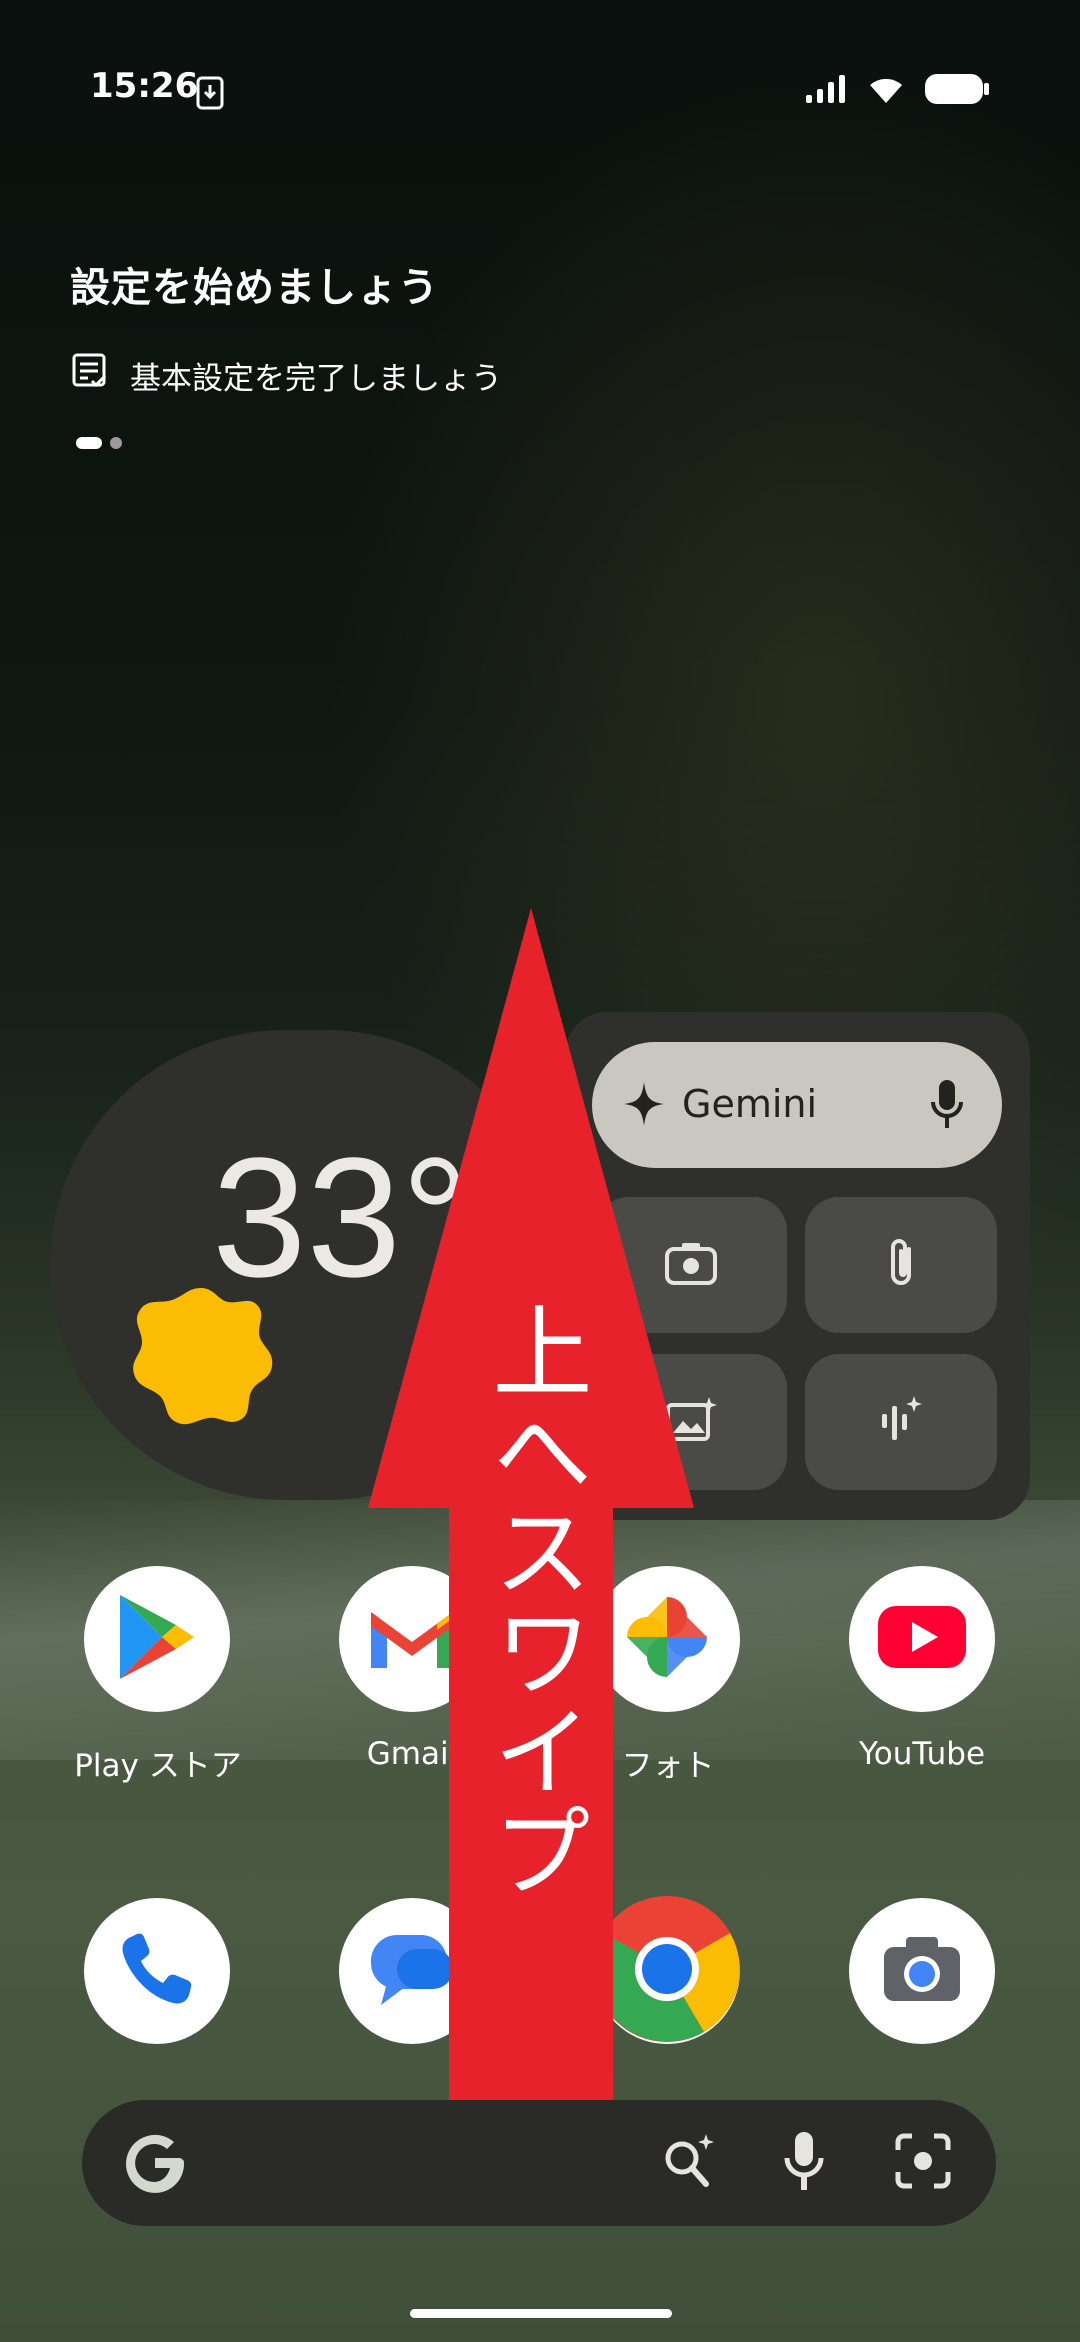  I want to click on app-play-store, so click(157, 1639).